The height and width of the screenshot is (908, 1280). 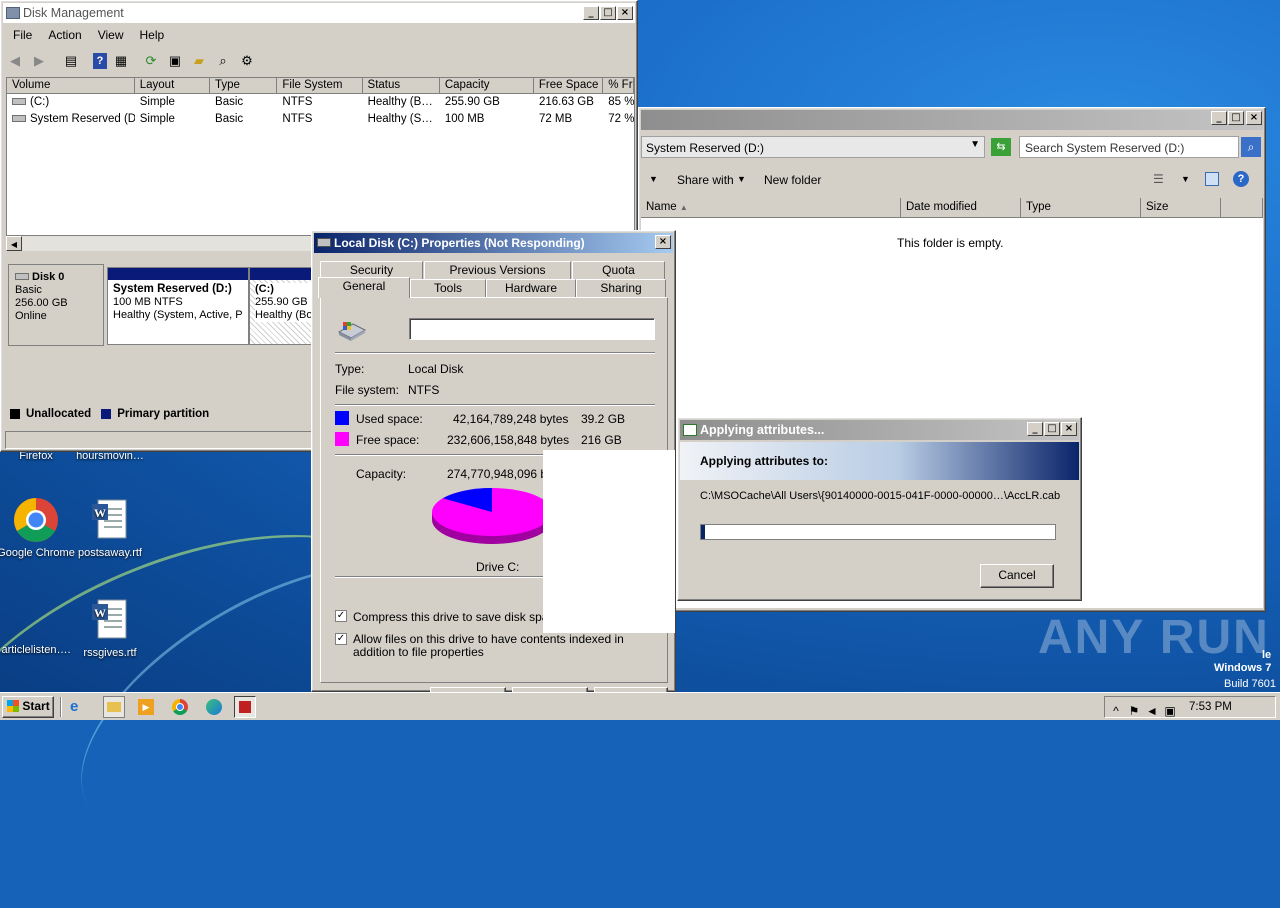 What do you see at coordinates (771, 208) in the screenshot?
I see `column-name: Name ▲` at bounding box center [771, 208].